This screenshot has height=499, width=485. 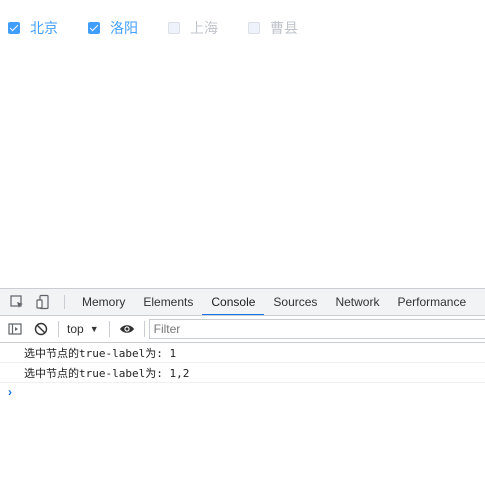 I want to click on checkbox-caoxian: 曹县, so click(x=273, y=28).